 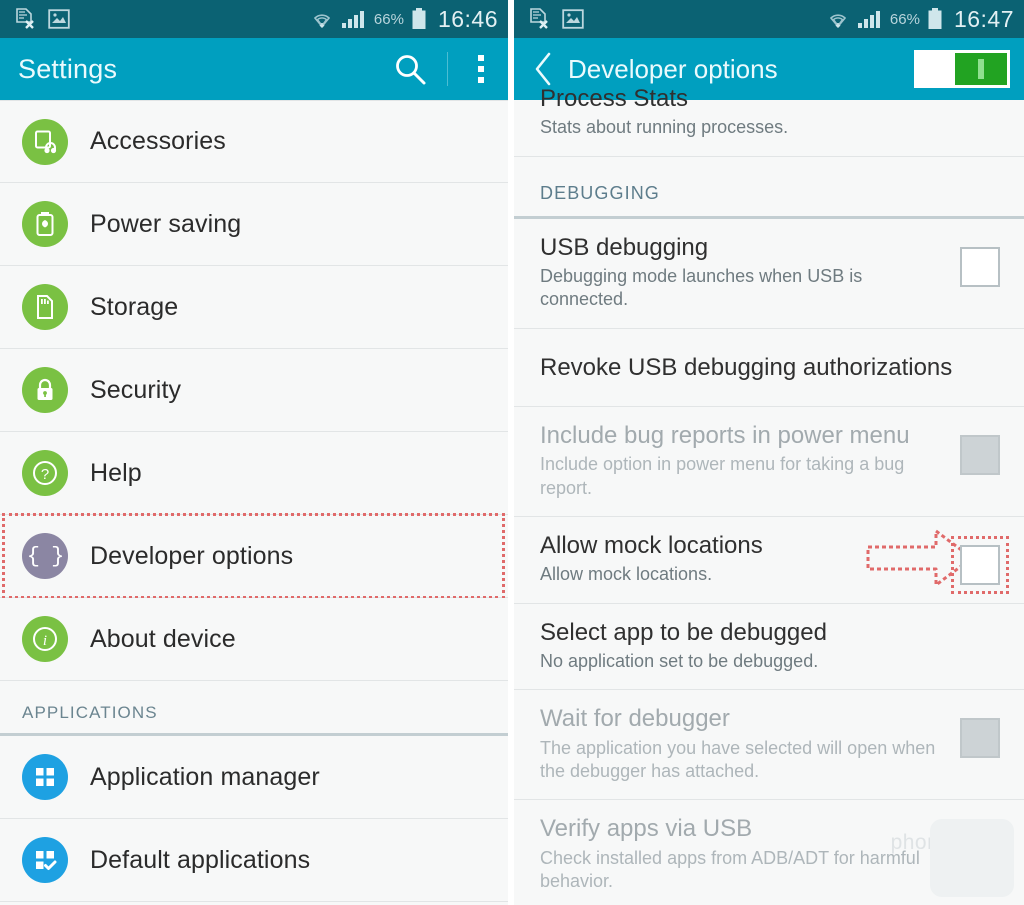 What do you see at coordinates (467, 18) in the screenshot?
I see `clock-label: 16:46` at bounding box center [467, 18].